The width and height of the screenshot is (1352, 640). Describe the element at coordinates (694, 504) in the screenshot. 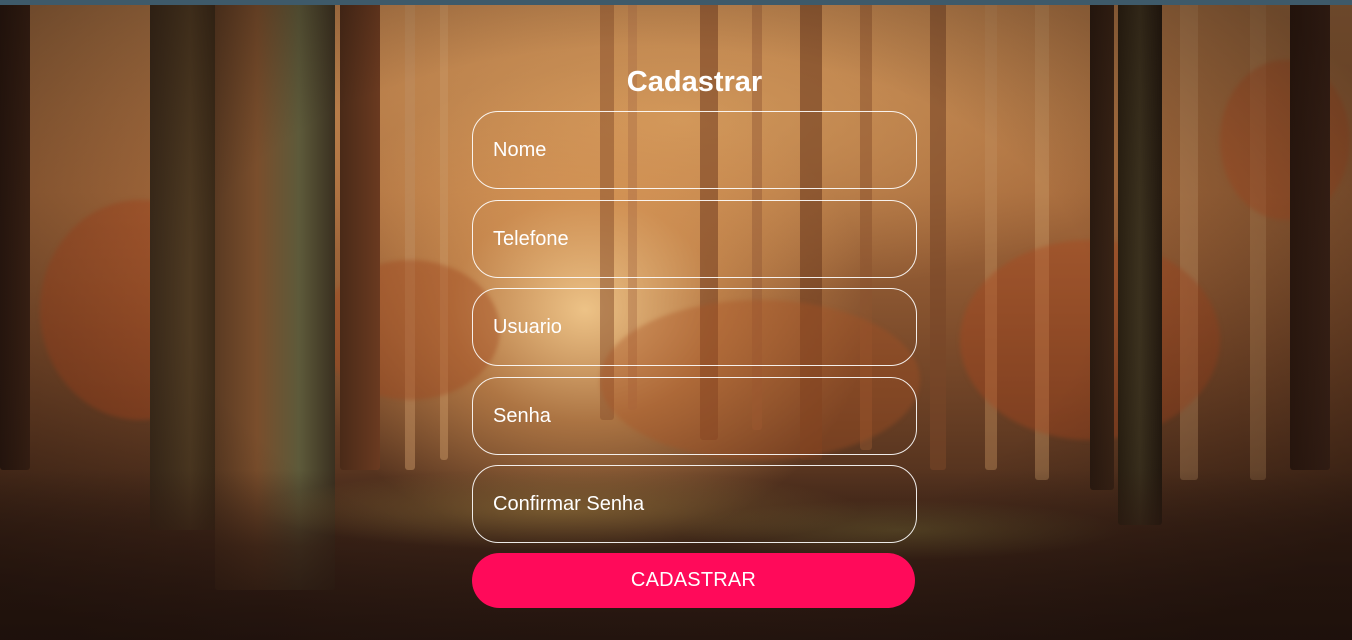

I see `confirm-password-input` at that location.